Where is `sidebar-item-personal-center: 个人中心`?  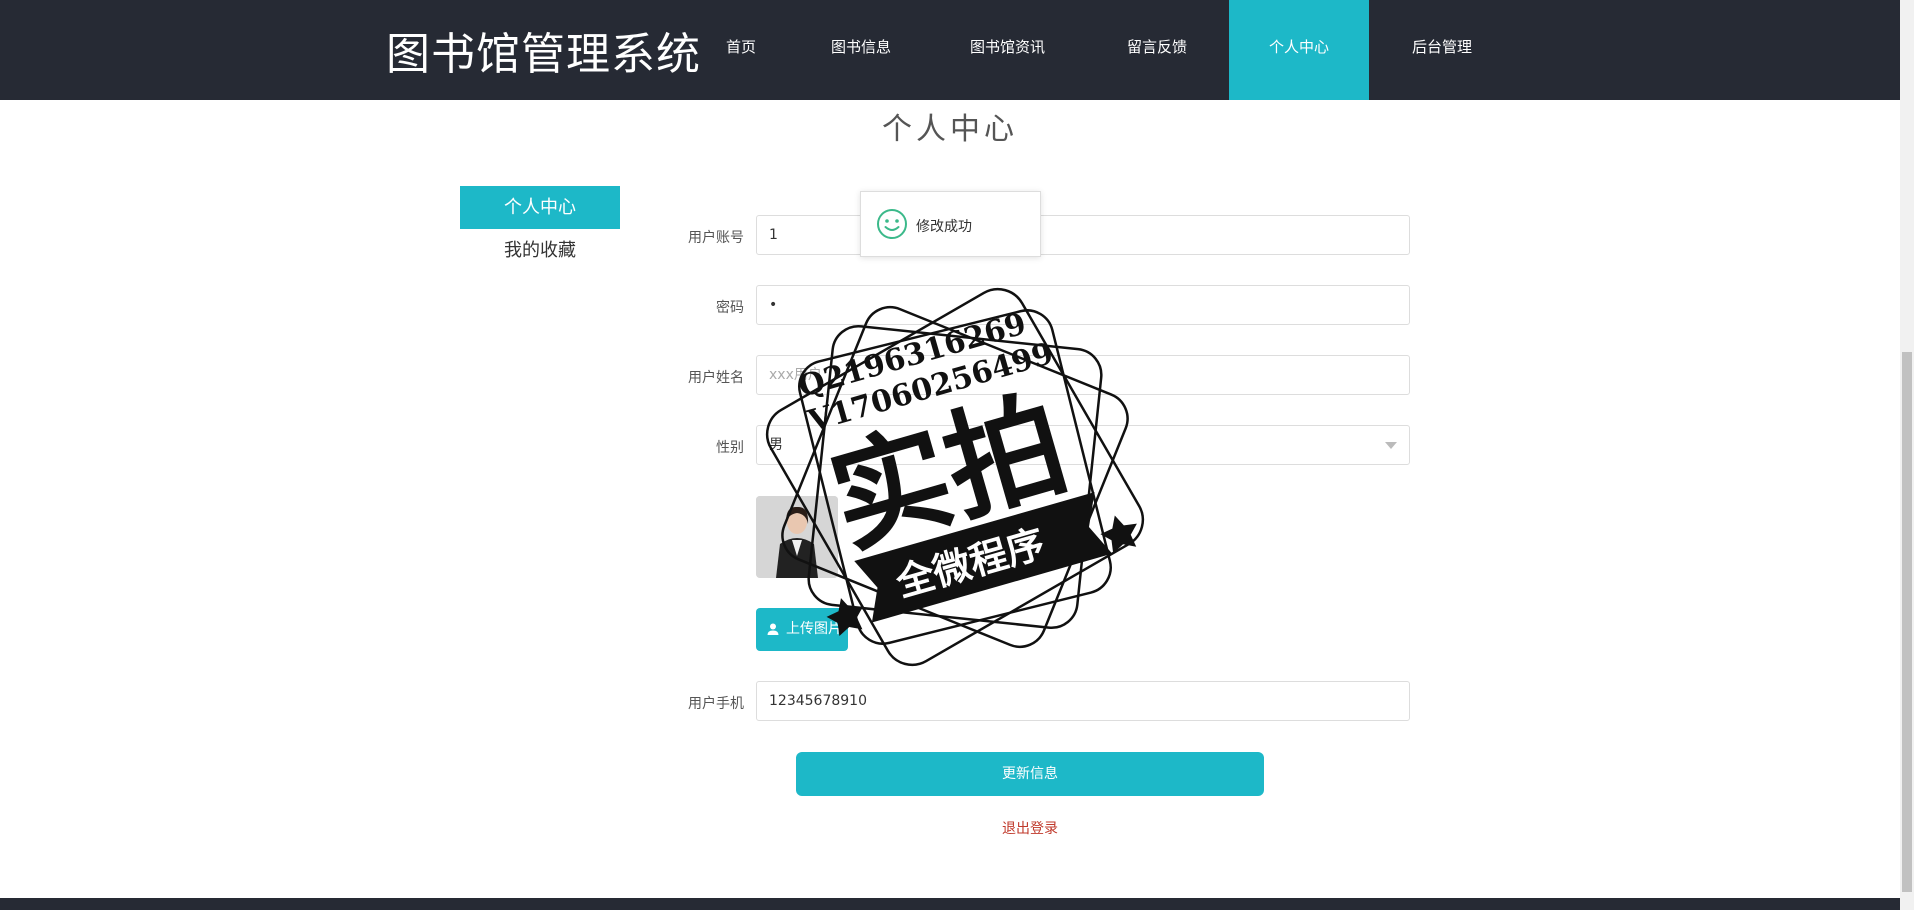
sidebar-item-personal-center: 个人中心 is located at coordinates (540, 207).